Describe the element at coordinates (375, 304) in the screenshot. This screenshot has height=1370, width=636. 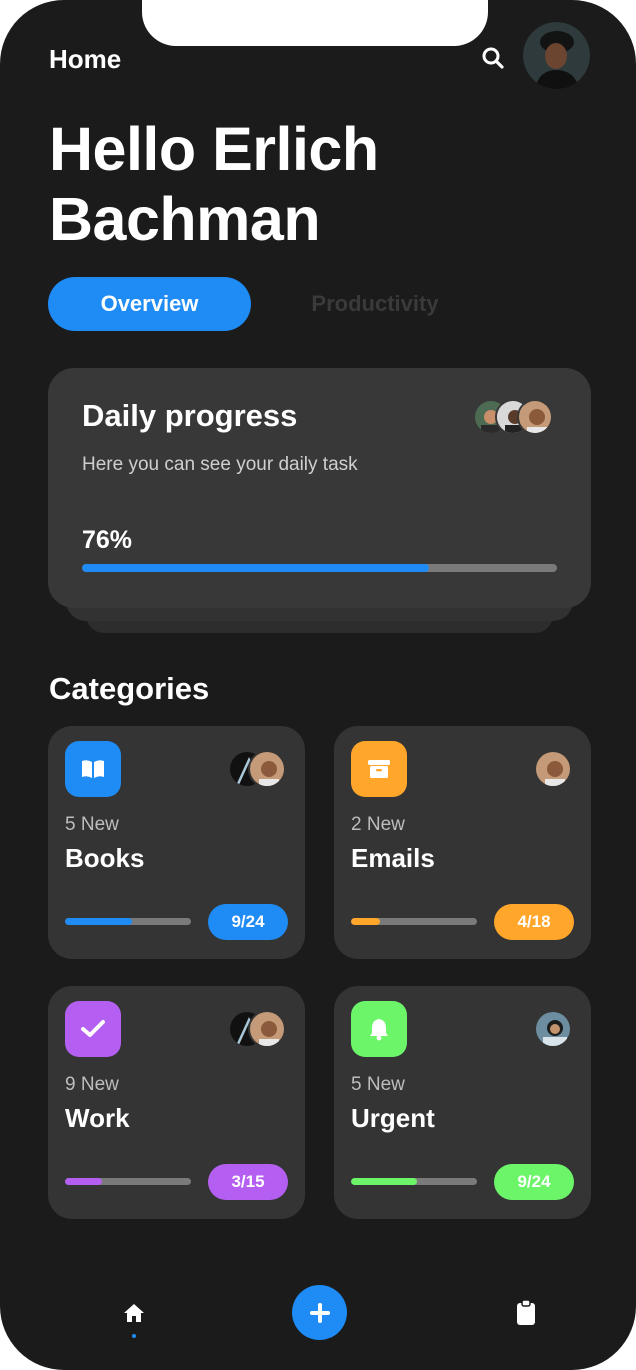
I see `tab-productivity: Productivity` at that location.